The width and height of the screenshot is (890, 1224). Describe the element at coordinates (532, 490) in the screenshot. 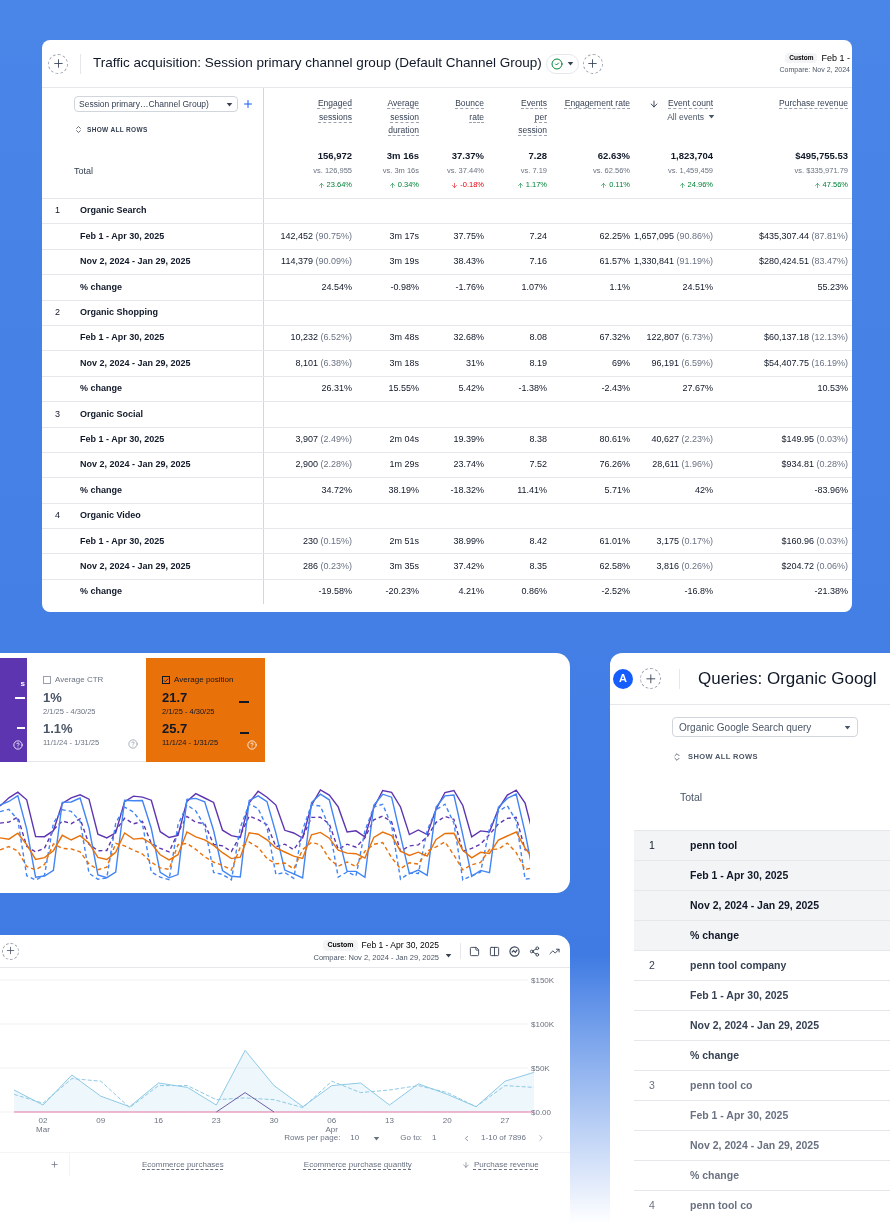

I see `table-cell-text: 11.41%` at that location.